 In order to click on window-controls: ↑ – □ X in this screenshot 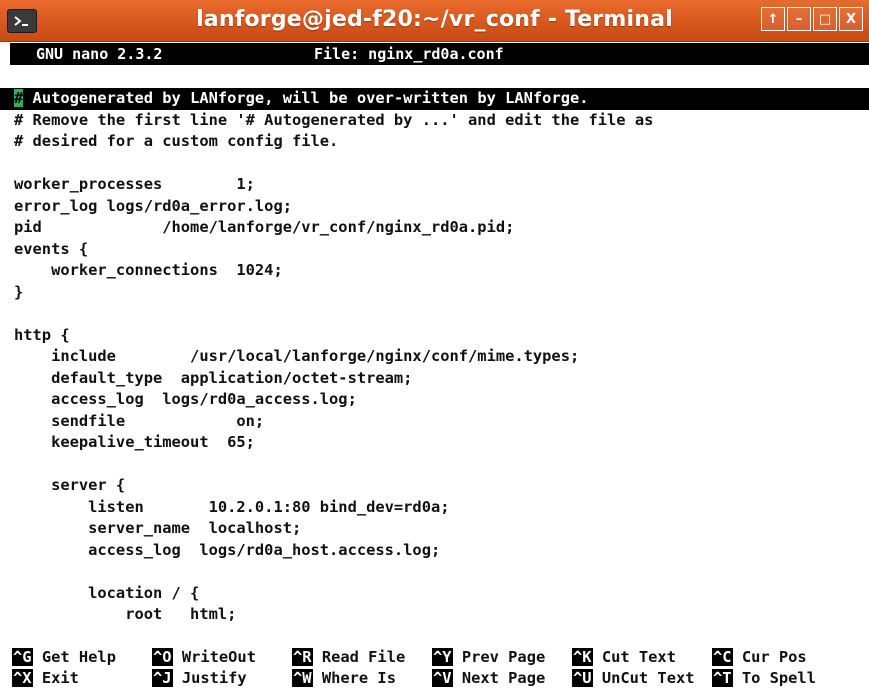, I will do `click(812, 19)`.